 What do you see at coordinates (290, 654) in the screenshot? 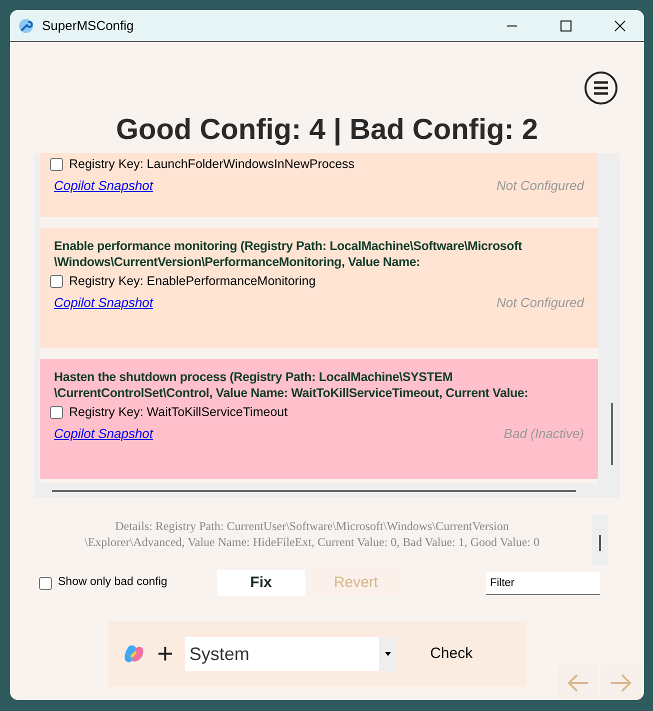
I see `category-dropdown: System` at bounding box center [290, 654].